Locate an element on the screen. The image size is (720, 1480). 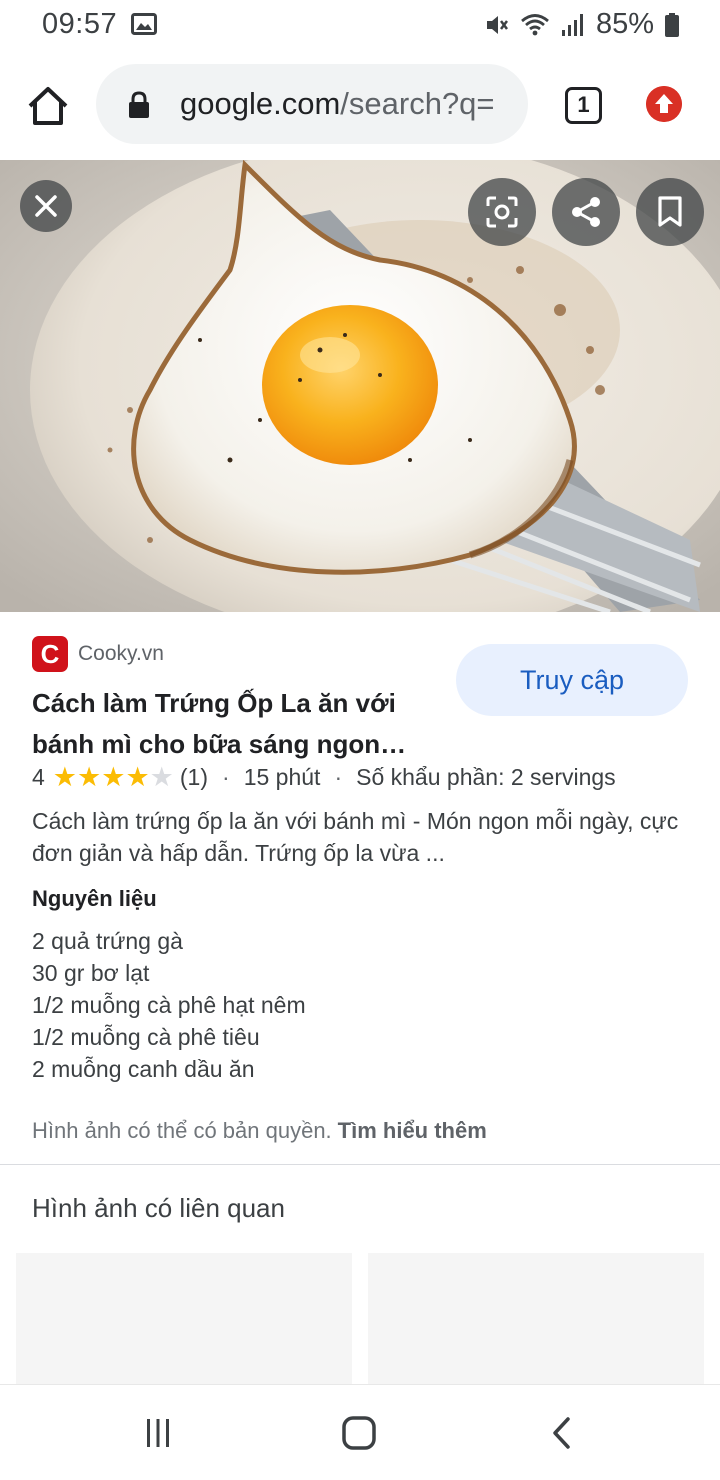
image-icon is located at coordinates (144, 24).